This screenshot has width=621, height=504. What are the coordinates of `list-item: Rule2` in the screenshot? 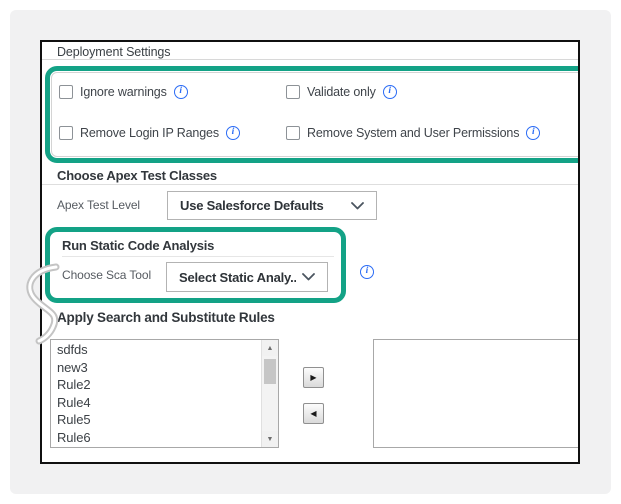 It's located at (156, 385).